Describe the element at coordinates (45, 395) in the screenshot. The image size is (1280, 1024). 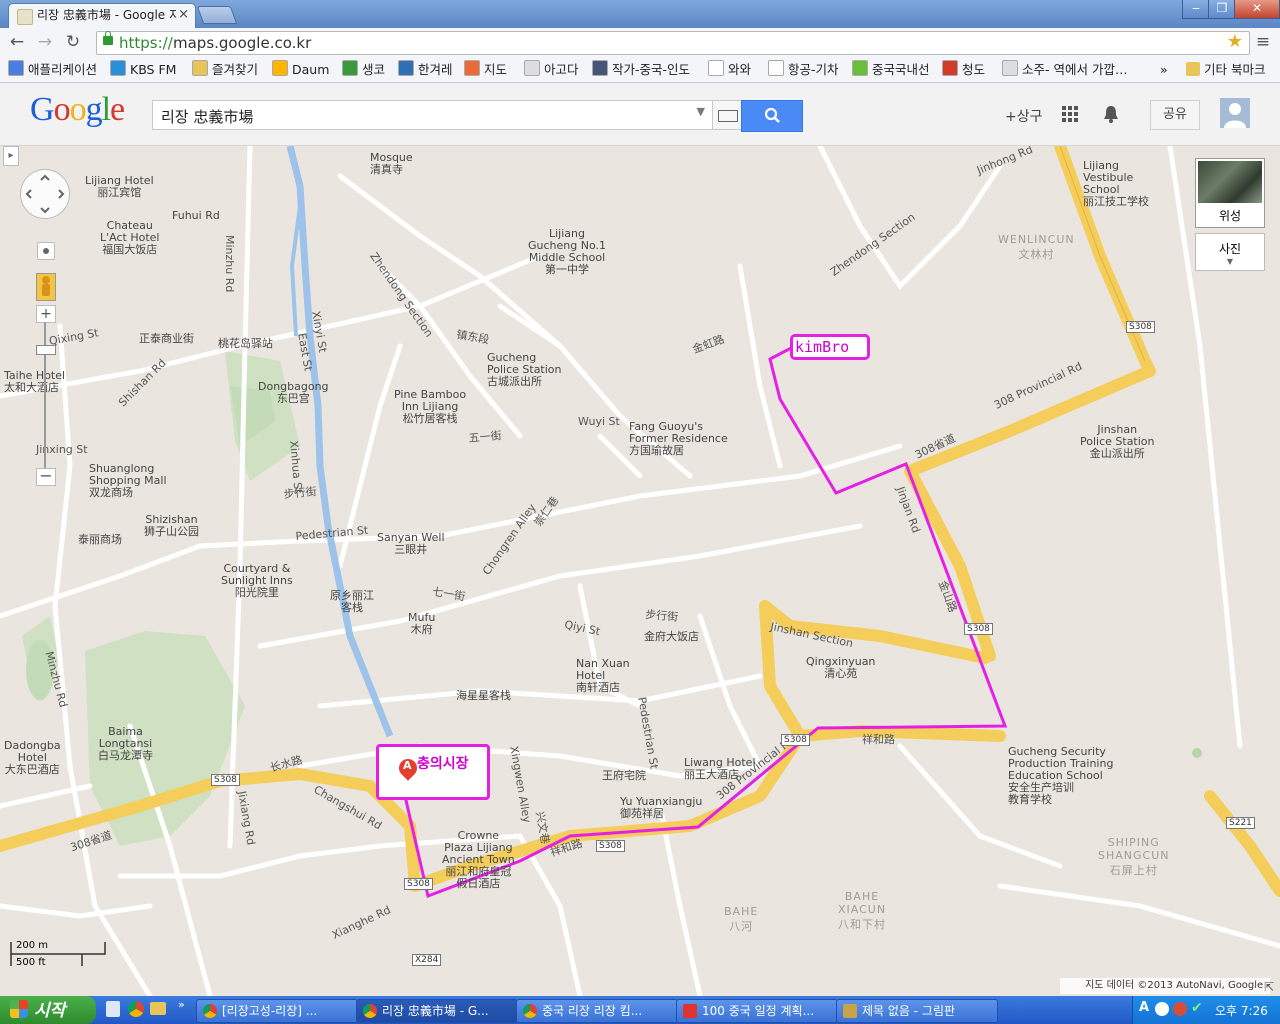
I see `zoom-slider-track` at that location.